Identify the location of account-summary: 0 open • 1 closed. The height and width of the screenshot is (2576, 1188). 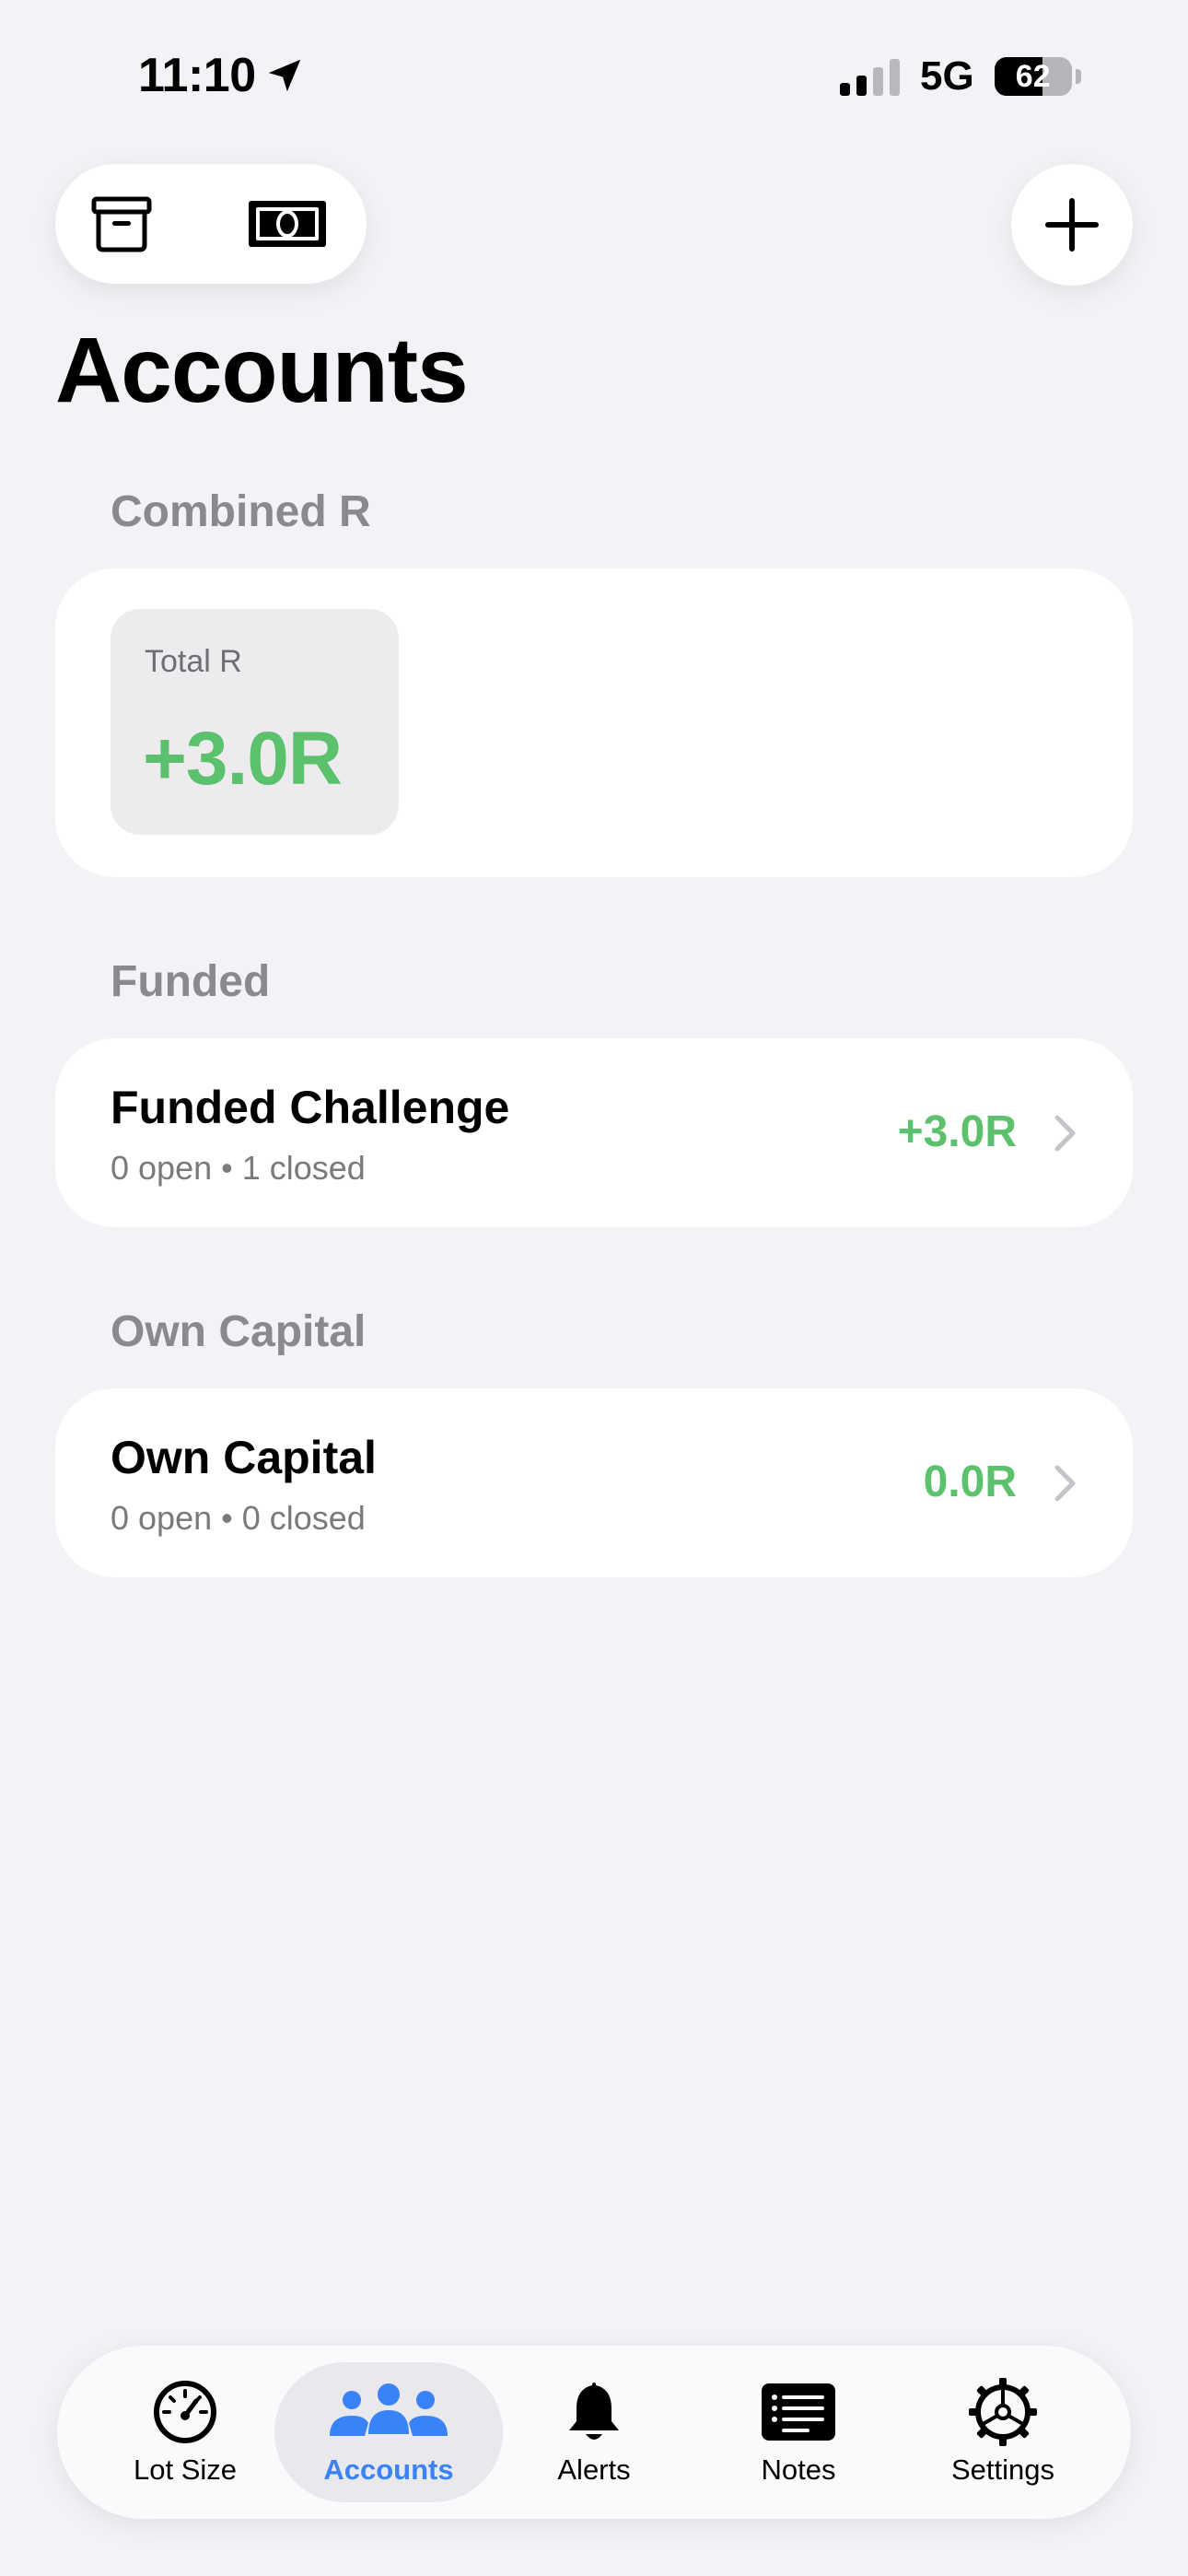
(239, 1168).